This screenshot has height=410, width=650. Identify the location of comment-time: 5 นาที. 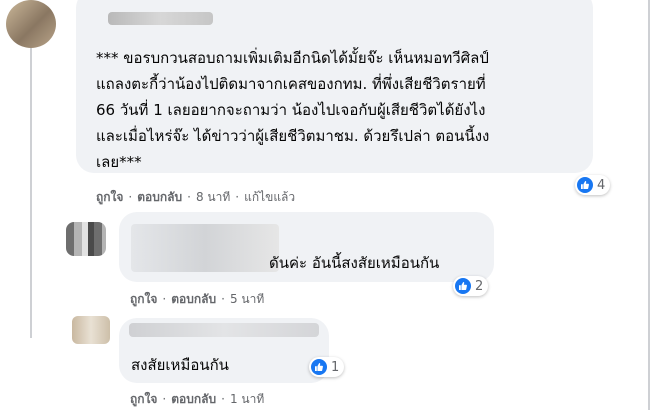
(247, 299).